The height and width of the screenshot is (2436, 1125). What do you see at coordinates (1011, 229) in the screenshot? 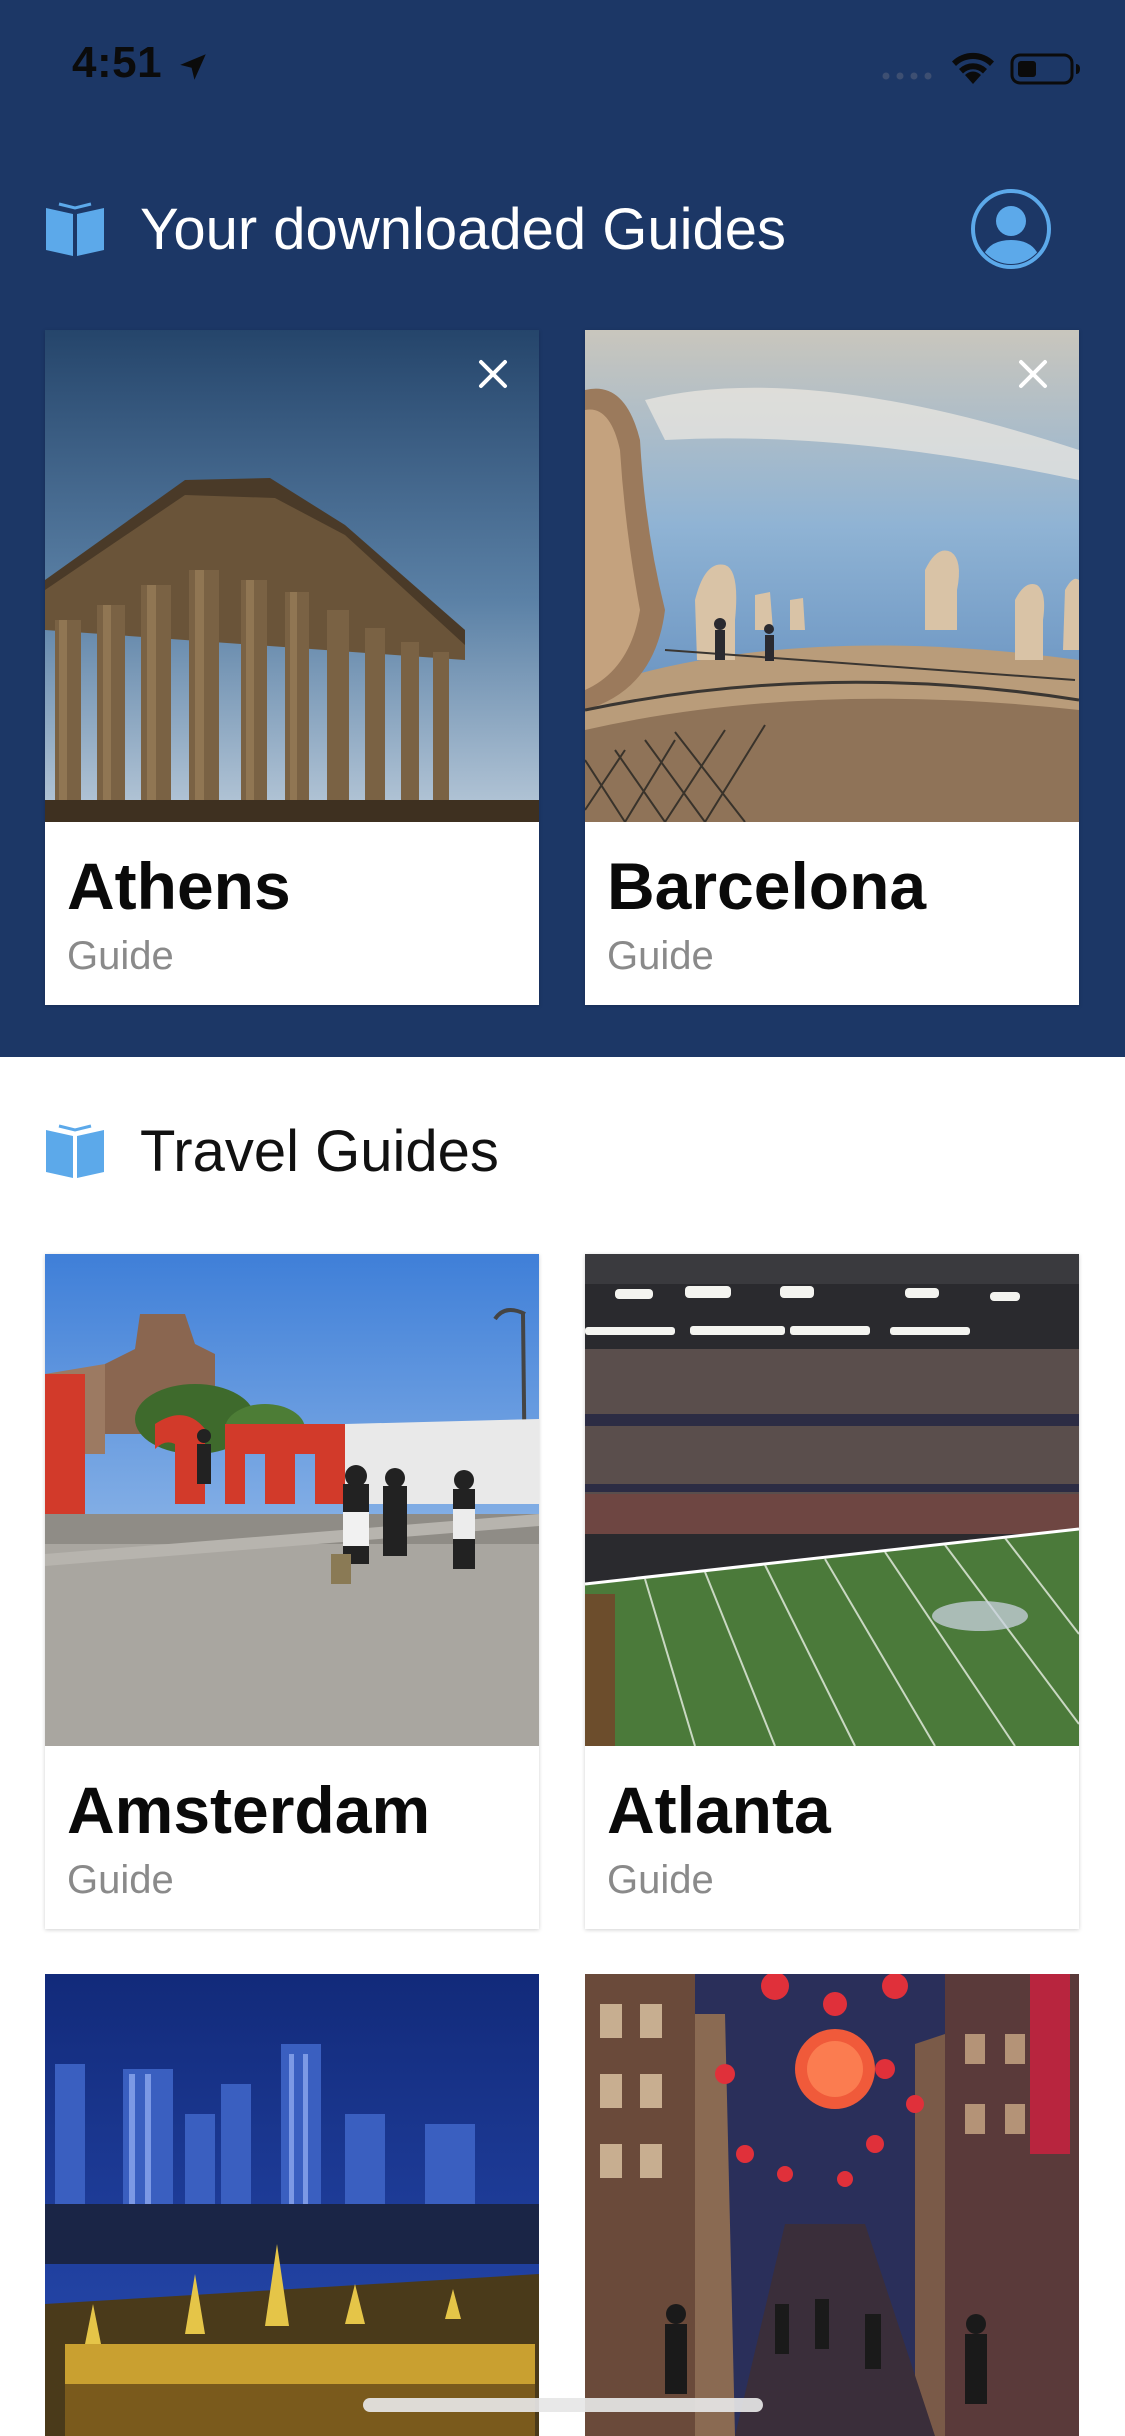
I see `profile-icon` at bounding box center [1011, 229].